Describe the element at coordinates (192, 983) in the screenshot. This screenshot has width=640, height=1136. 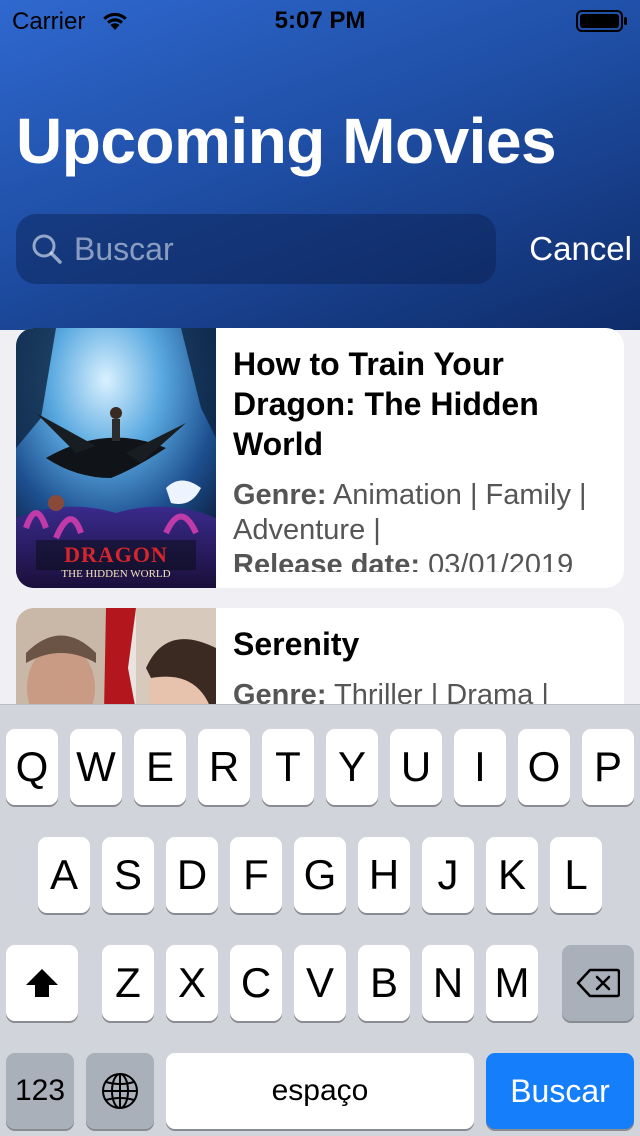
I see `key-x: X` at that location.